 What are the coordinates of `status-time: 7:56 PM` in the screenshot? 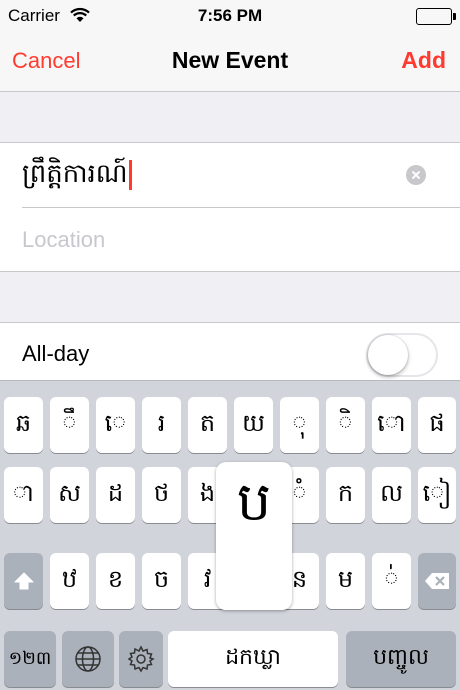 It's located at (230, 15).